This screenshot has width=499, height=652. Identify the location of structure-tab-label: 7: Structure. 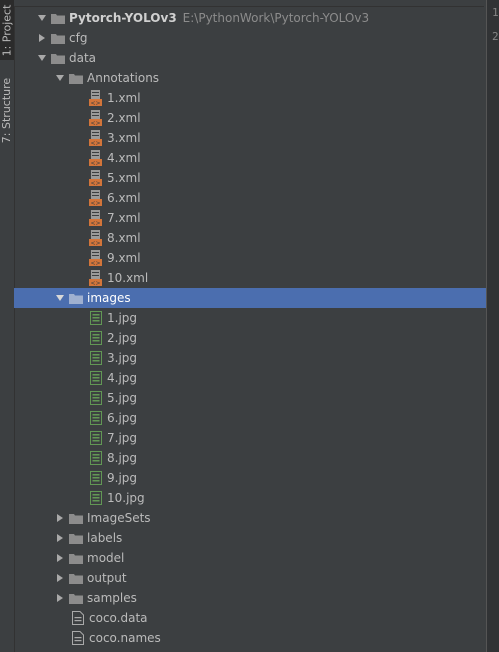
(7, 110).